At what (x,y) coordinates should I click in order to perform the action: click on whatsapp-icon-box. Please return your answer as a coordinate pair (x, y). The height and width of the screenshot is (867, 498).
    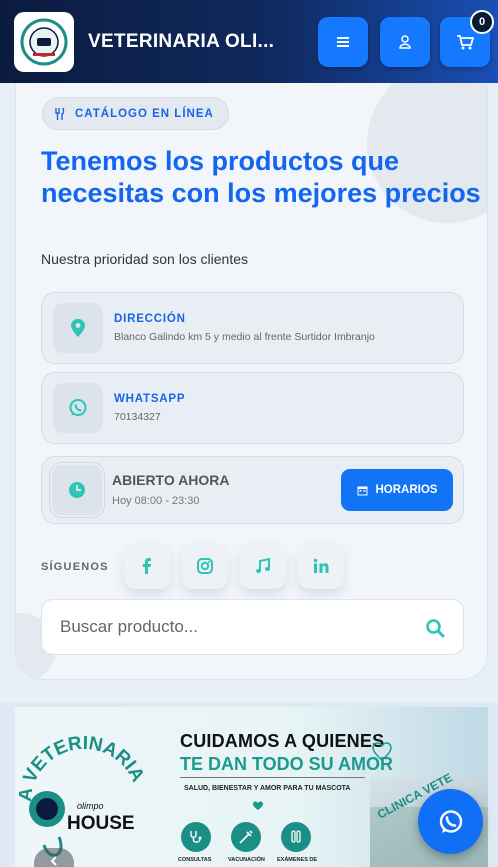
    Looking at the image, I should click on (78, 408).